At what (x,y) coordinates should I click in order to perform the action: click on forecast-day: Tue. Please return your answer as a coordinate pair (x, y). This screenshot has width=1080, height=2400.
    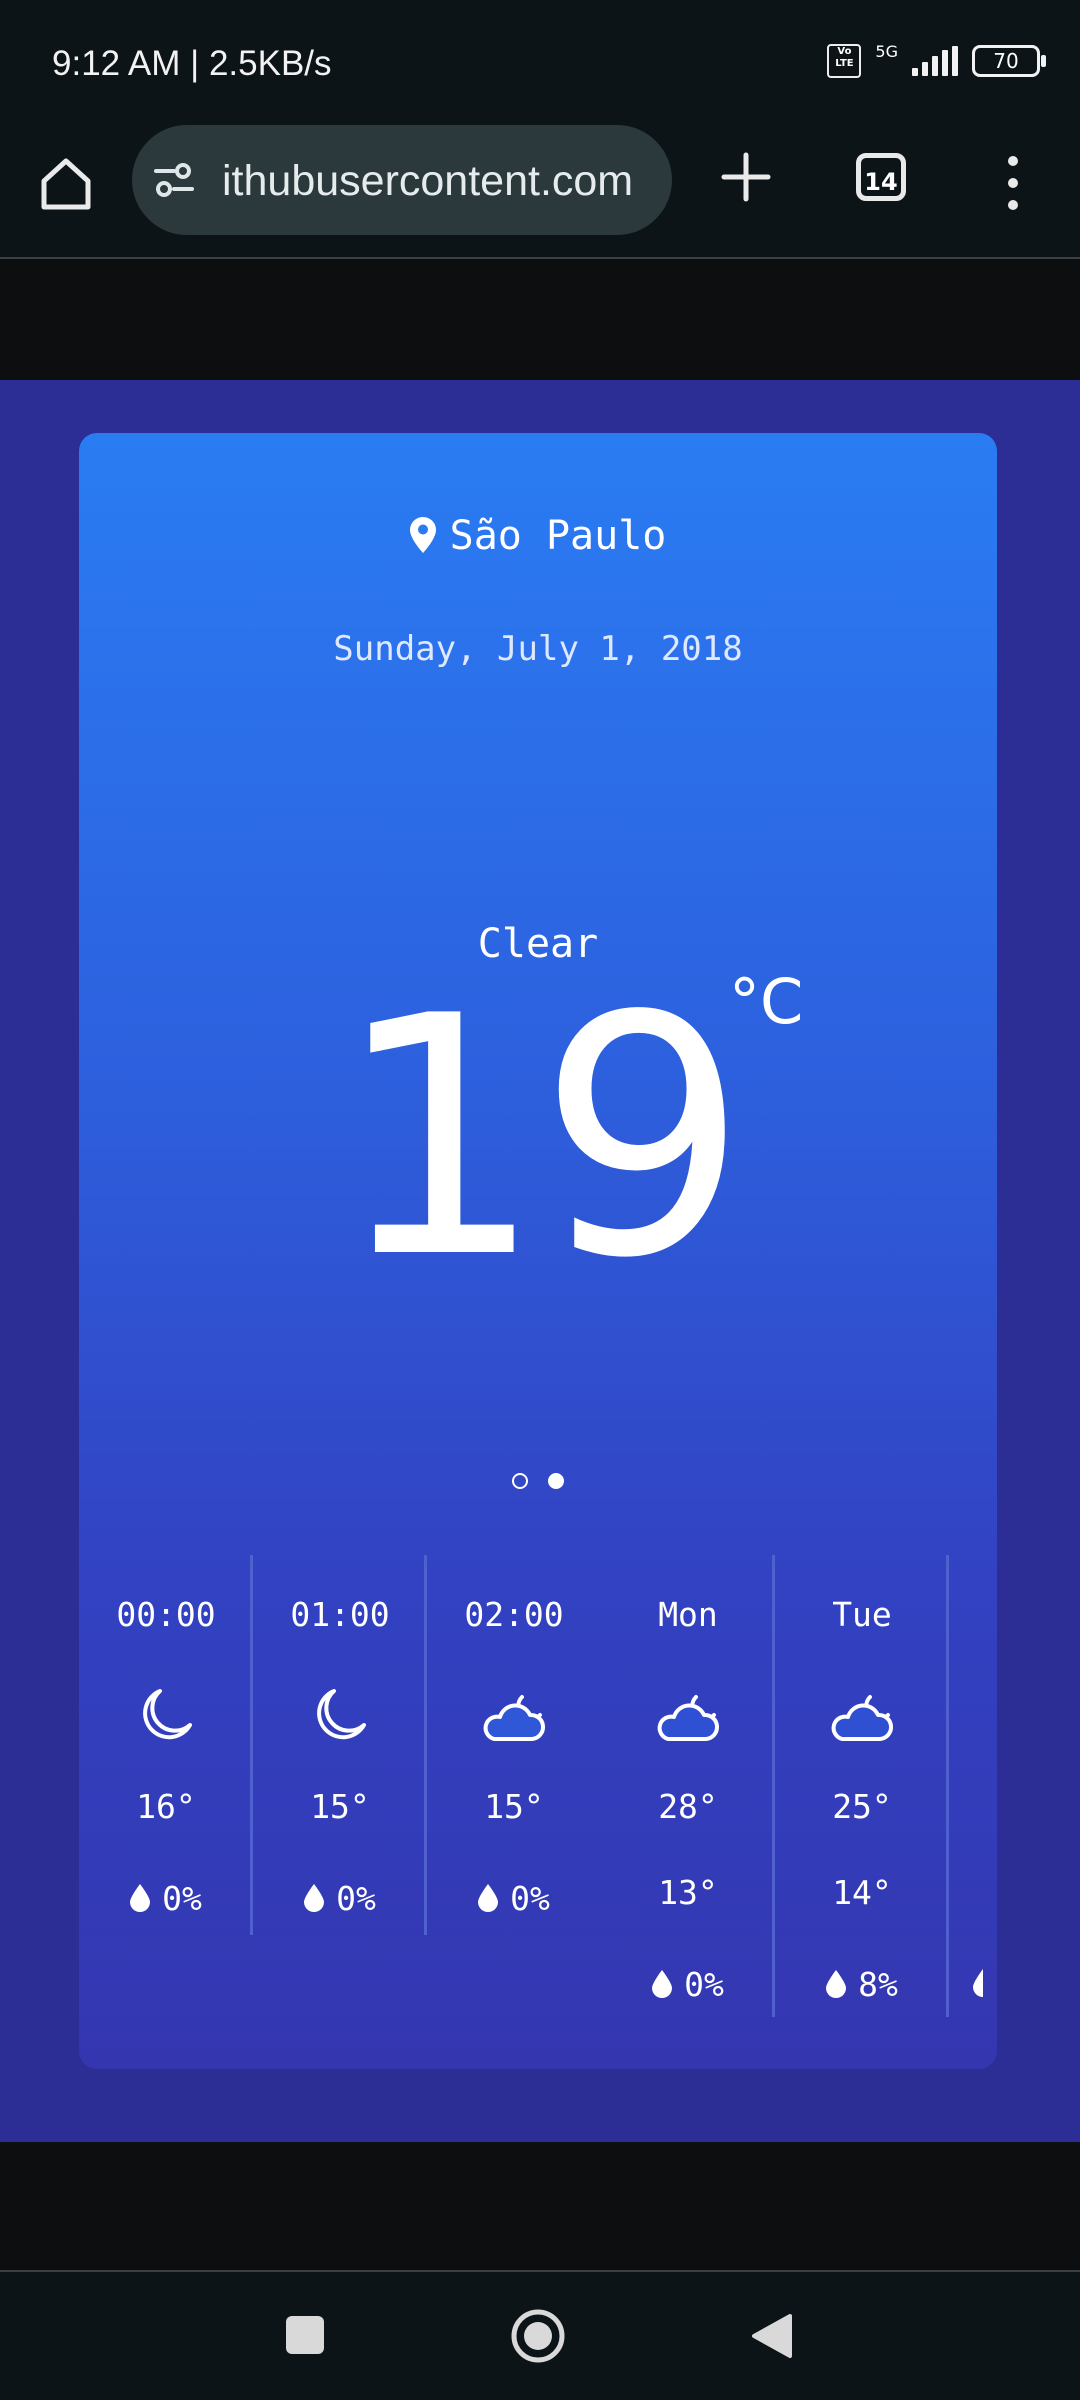
    Looking at the image, I should click on (862, 1614).